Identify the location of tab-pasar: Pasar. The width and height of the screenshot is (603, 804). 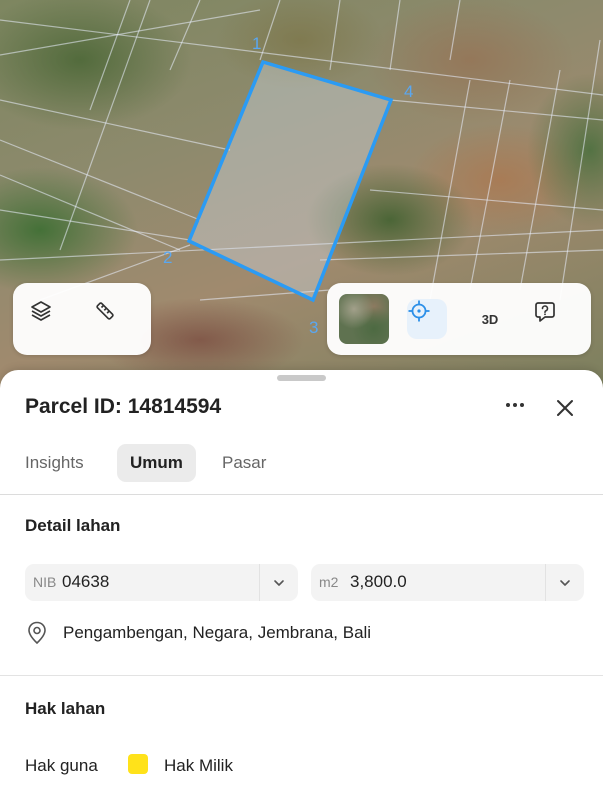
(244, 463).